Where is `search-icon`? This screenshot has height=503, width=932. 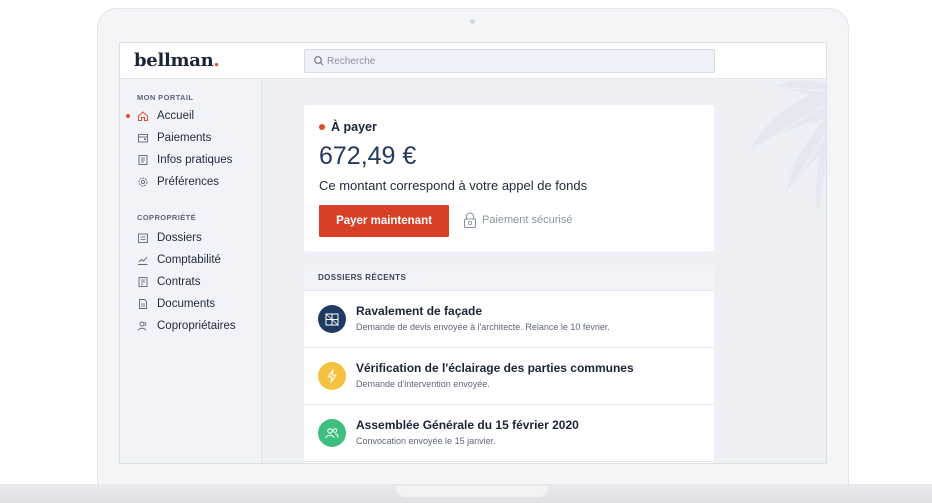
search-icon is located at coordinates (319, 61).